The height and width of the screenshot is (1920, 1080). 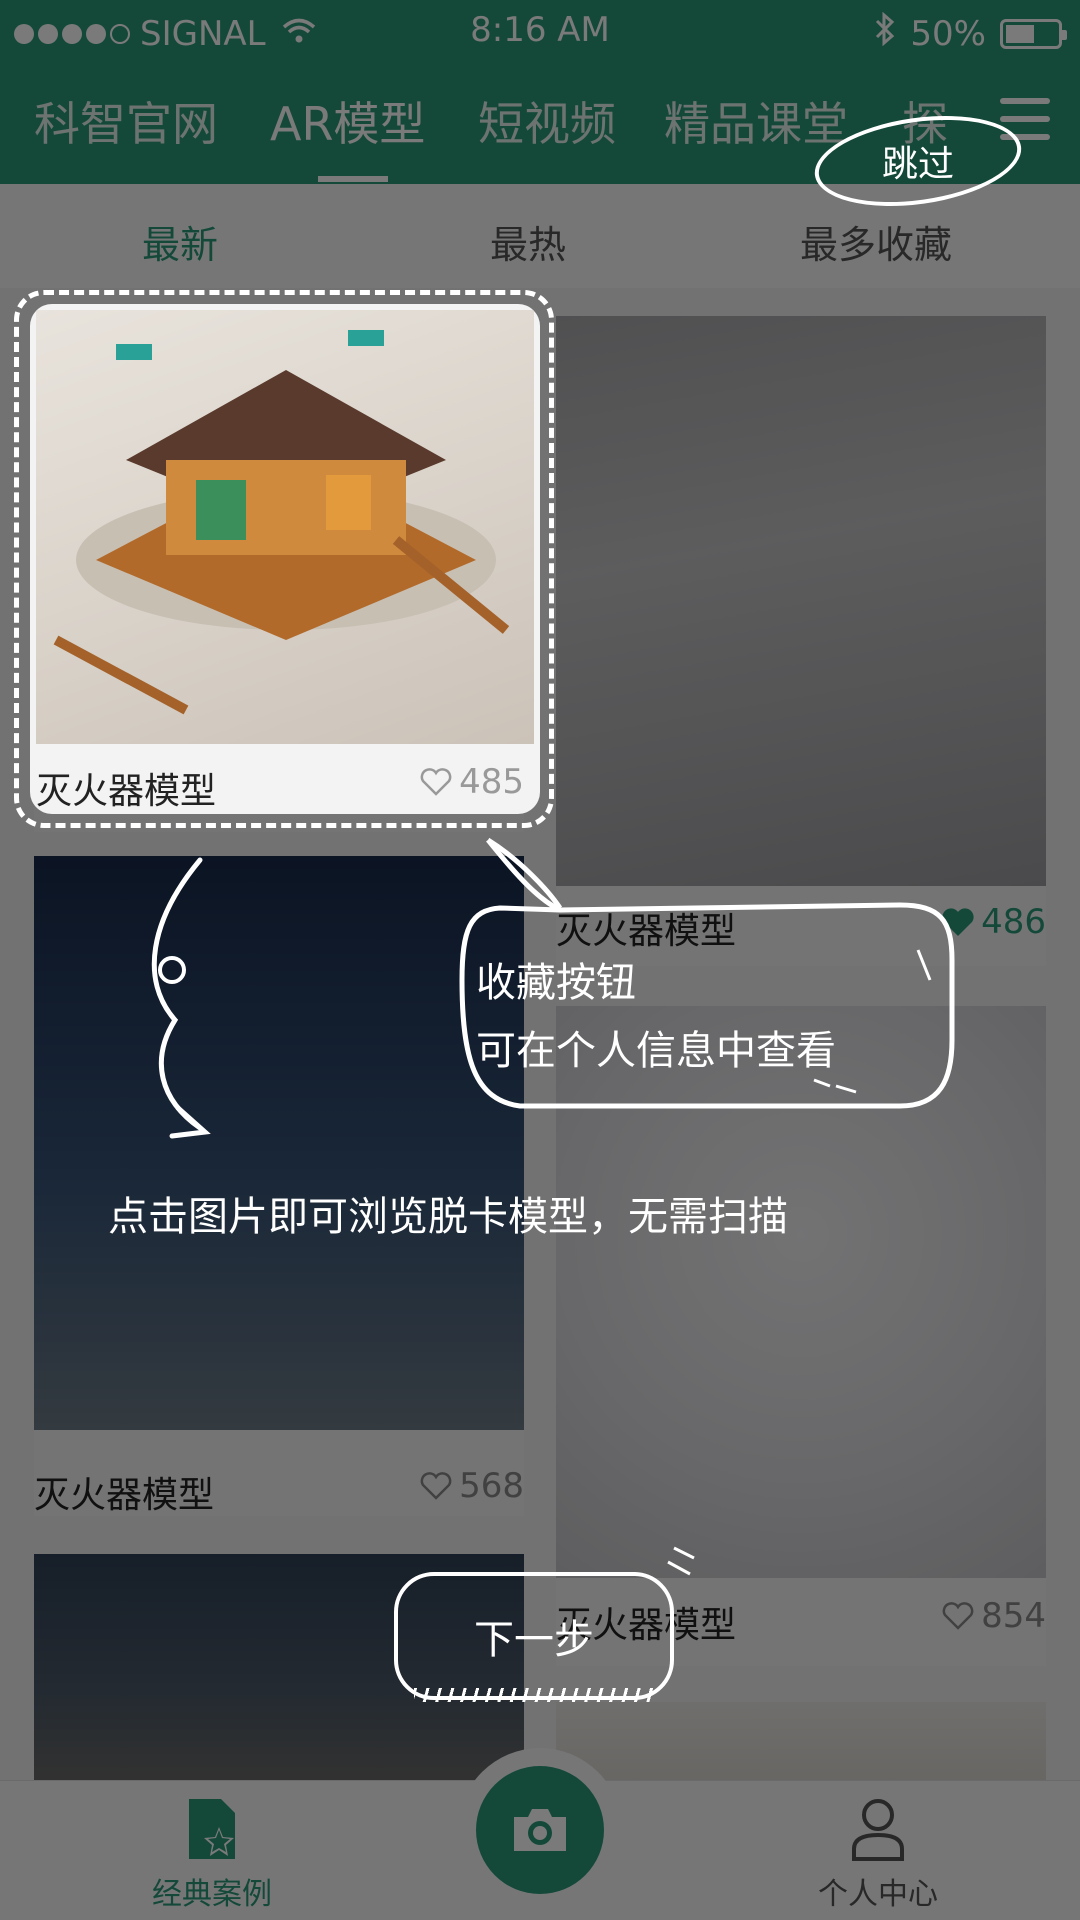 What do you see at coordinates (878, 1830) in the screenshot?
I see `person-icon` at bounding box center [878, 1830].